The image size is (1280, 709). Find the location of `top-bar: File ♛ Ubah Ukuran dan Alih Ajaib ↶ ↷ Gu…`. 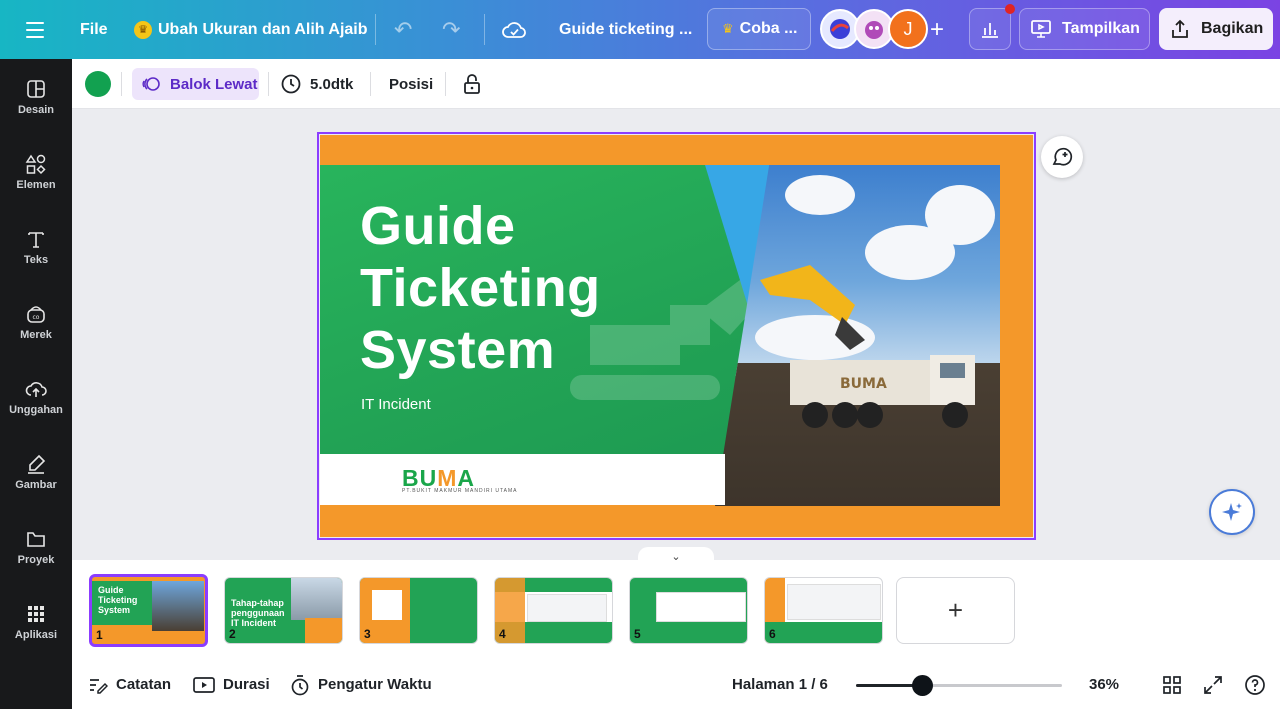

top-bar: File ♛ Ubah Ukuran dan Alih Ajaib ↶ ↷ Gu… is located at coordinates (640, 29).